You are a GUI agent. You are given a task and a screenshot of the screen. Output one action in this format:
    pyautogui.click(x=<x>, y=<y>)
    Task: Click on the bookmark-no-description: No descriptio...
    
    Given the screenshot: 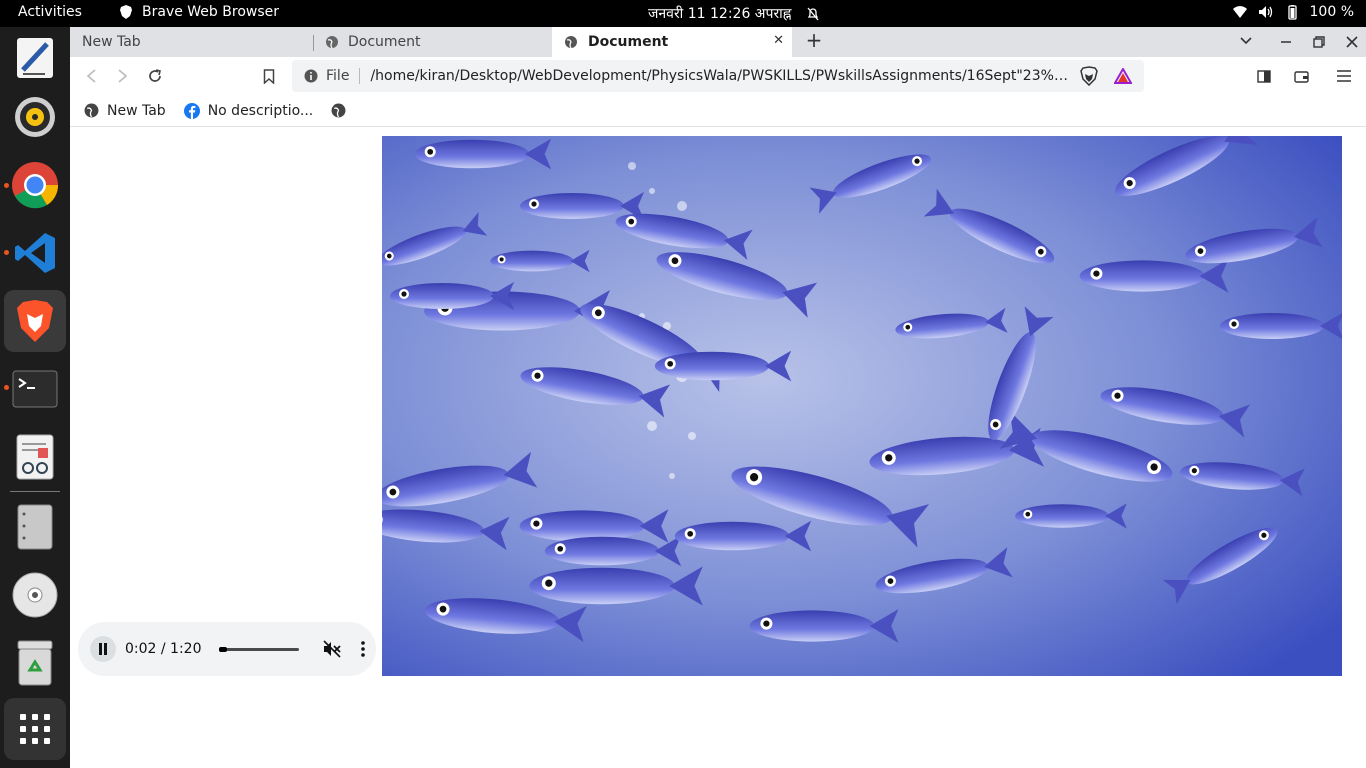 What is the action you would take?
    pyautogui.click(x=248, y=110)
    